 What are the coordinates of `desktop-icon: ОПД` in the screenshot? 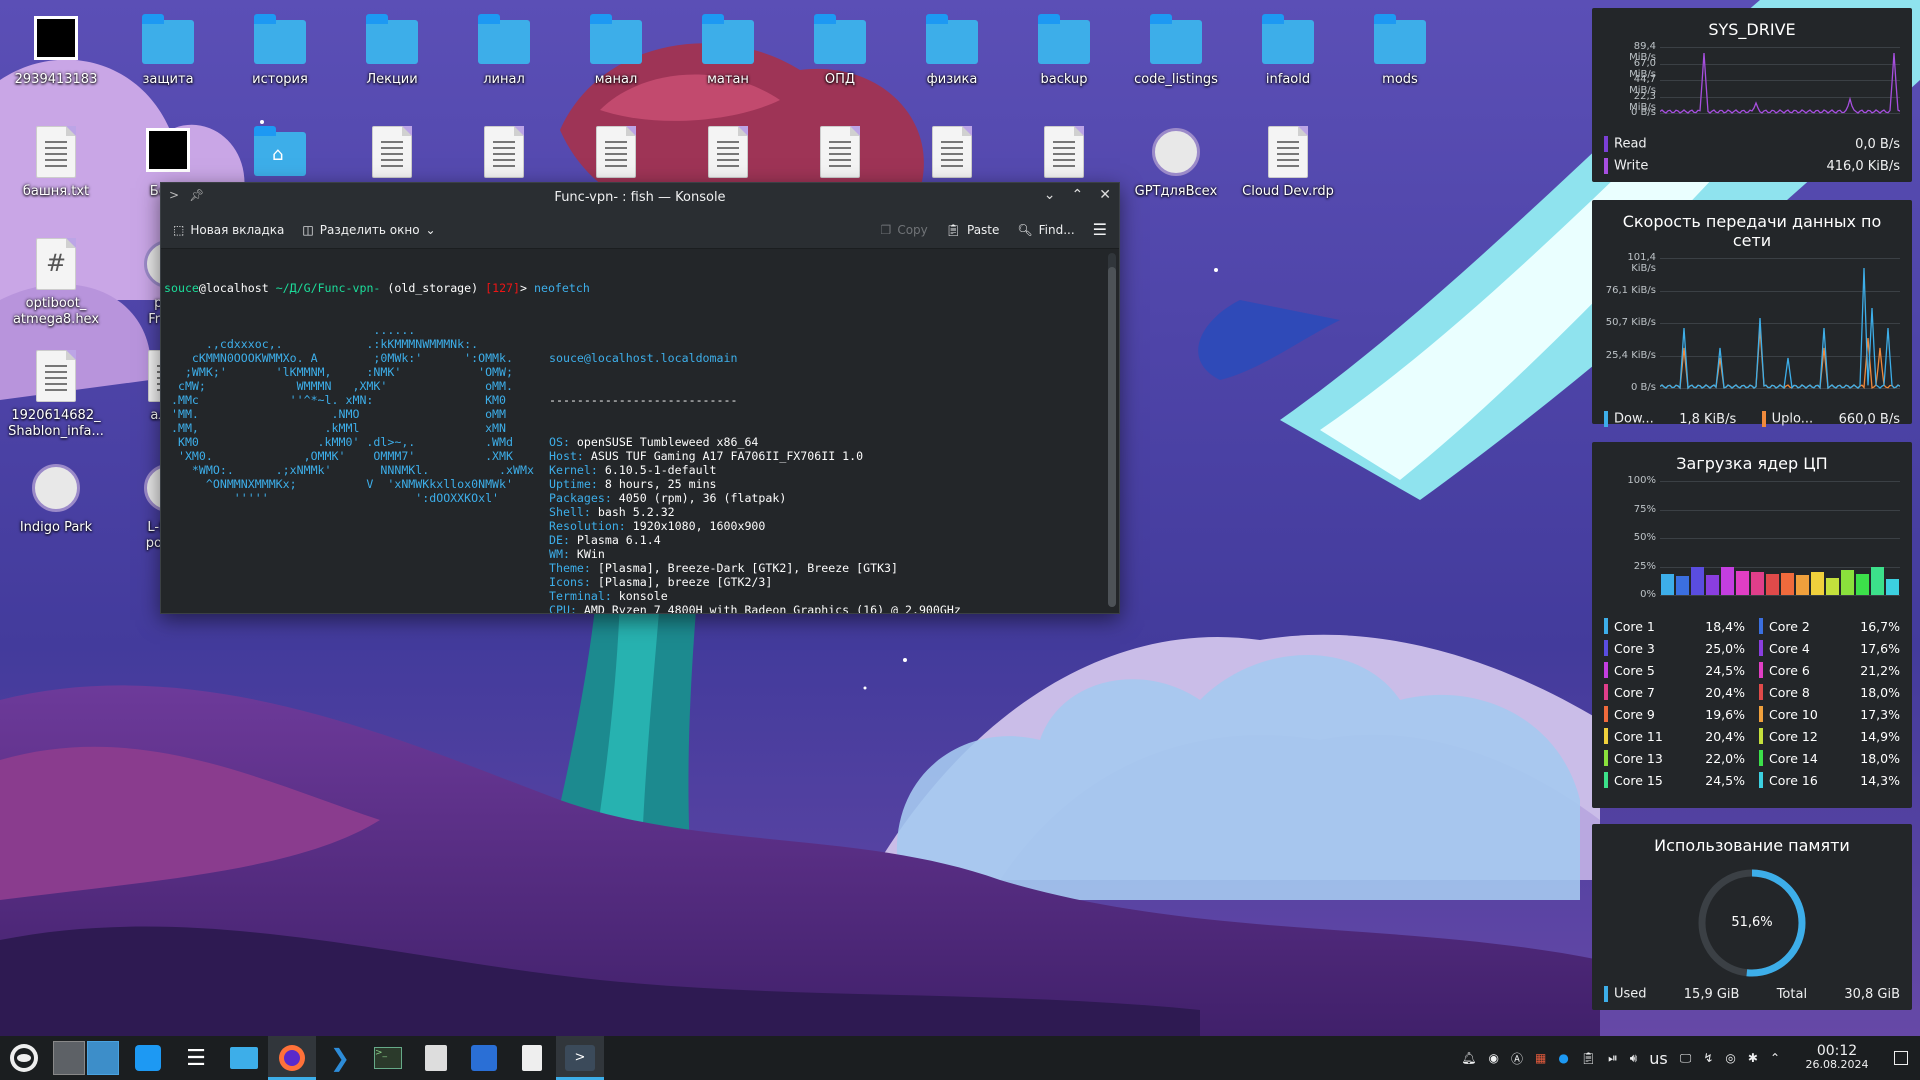 It's located at (840, 50).